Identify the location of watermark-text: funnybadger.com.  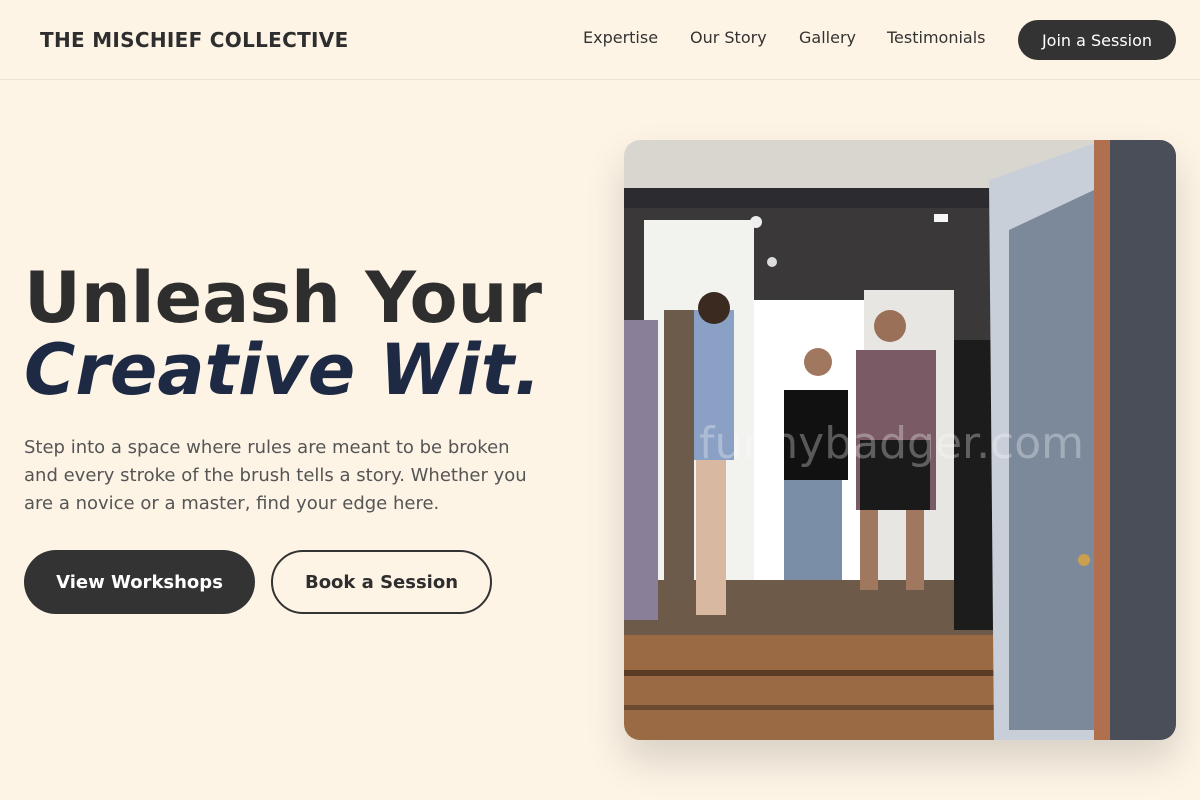
(891, 443).